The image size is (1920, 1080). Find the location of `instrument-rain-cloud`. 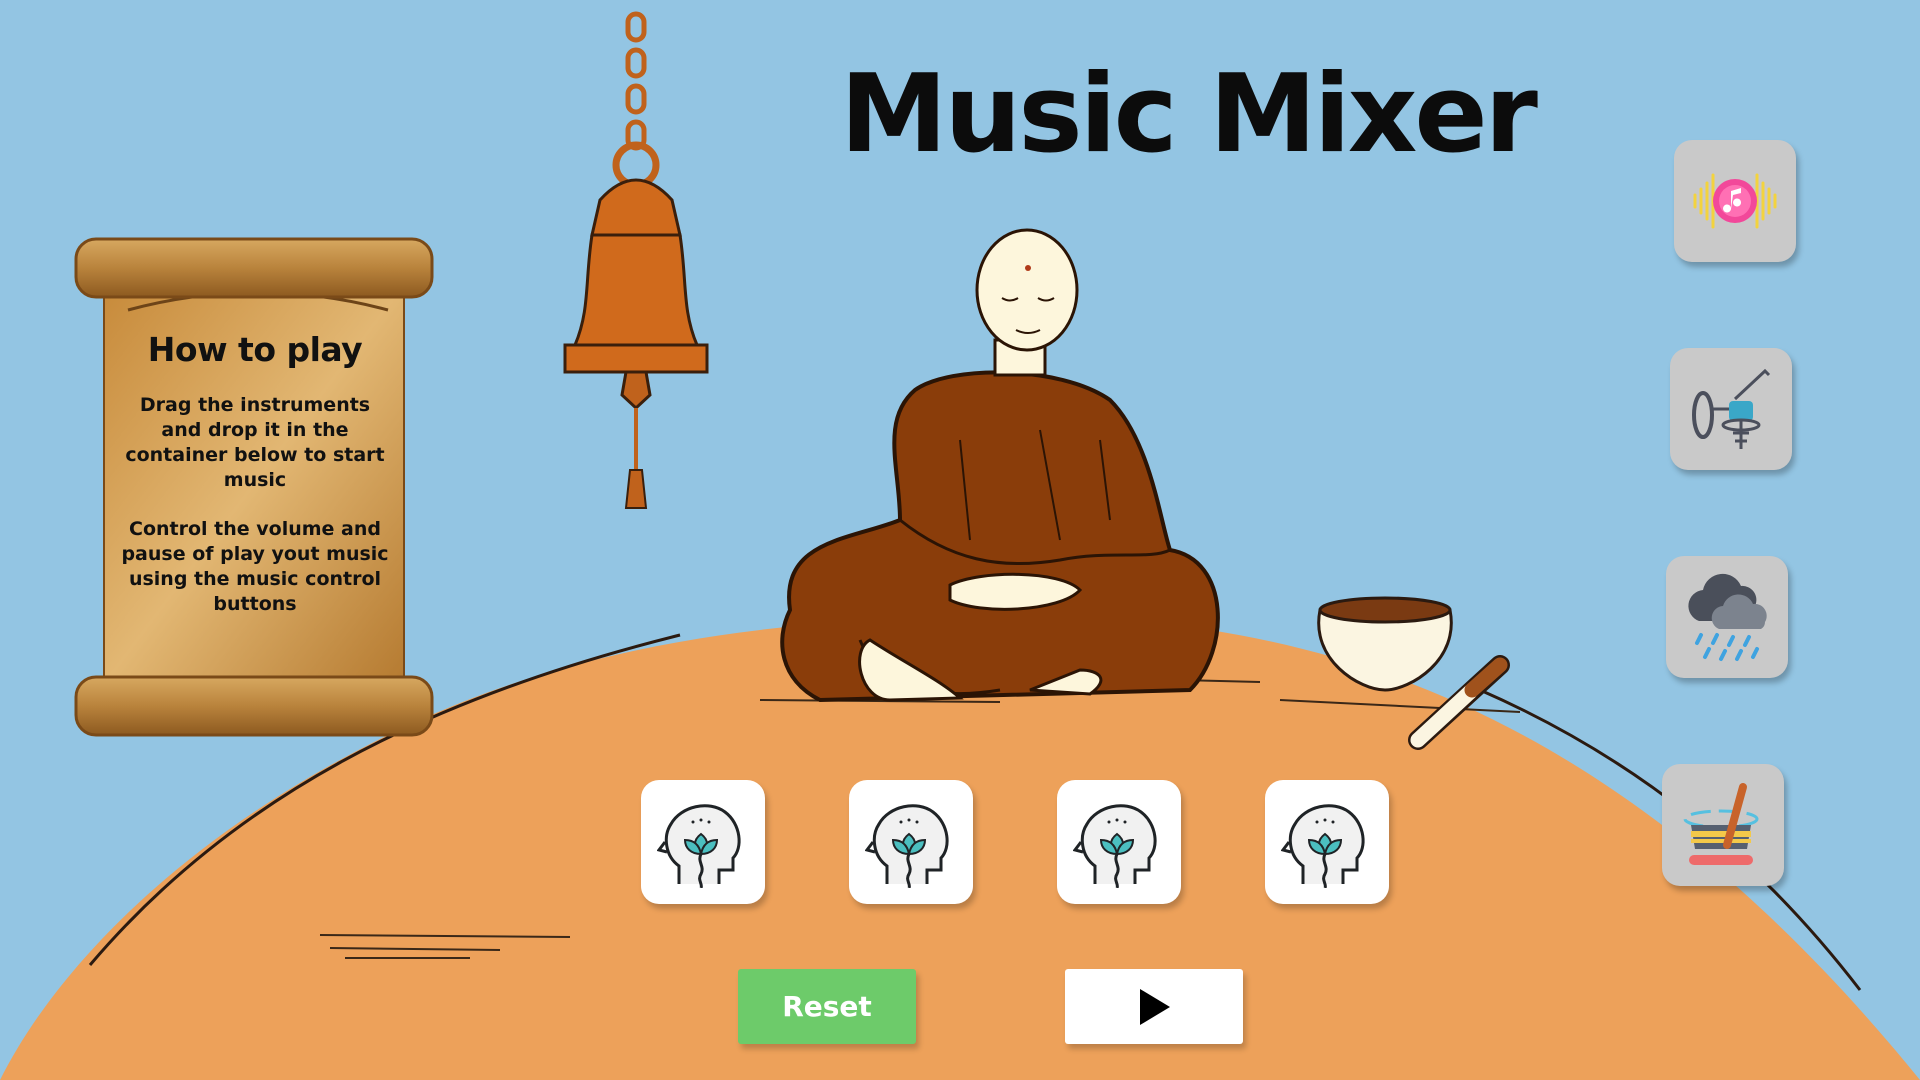

instrument-rain-cloud is located at coordinates (1727, 617).